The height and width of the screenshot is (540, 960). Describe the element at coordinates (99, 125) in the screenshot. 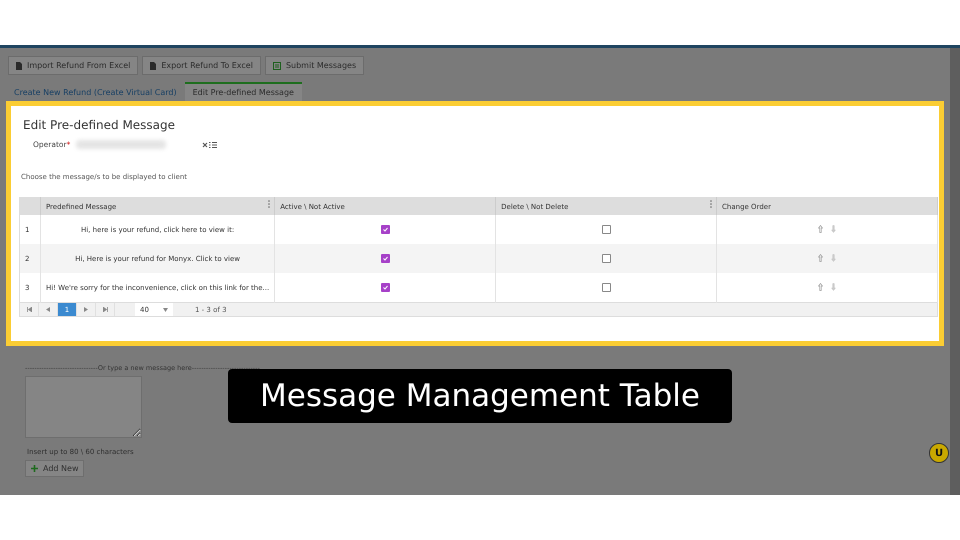

I see `panel-title: Edit Pre-defined Message` at that location.